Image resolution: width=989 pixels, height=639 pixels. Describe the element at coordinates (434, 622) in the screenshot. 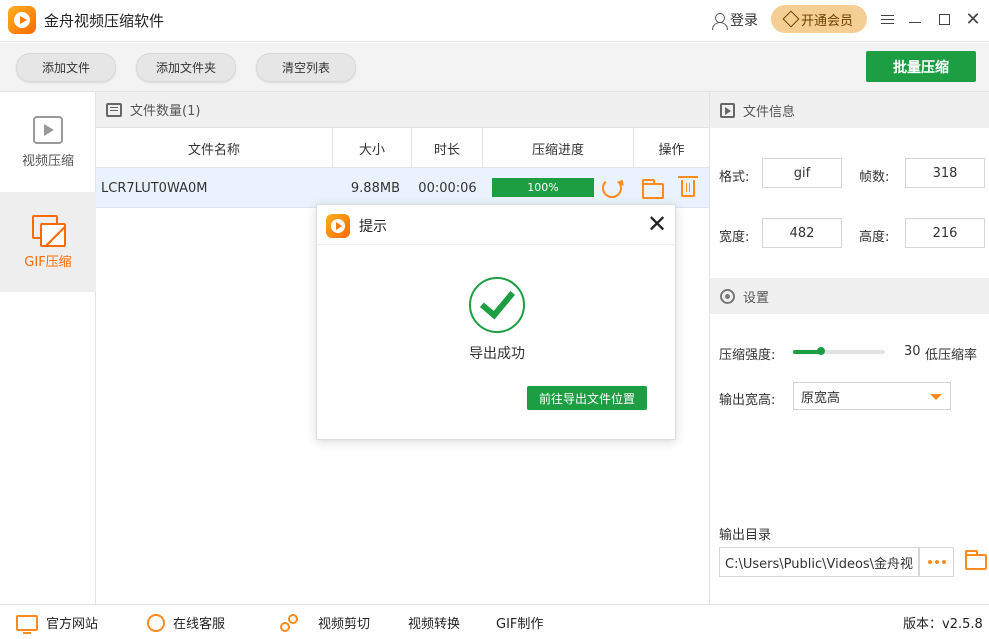

I see `video-convert-link: 视频转换` at that location.